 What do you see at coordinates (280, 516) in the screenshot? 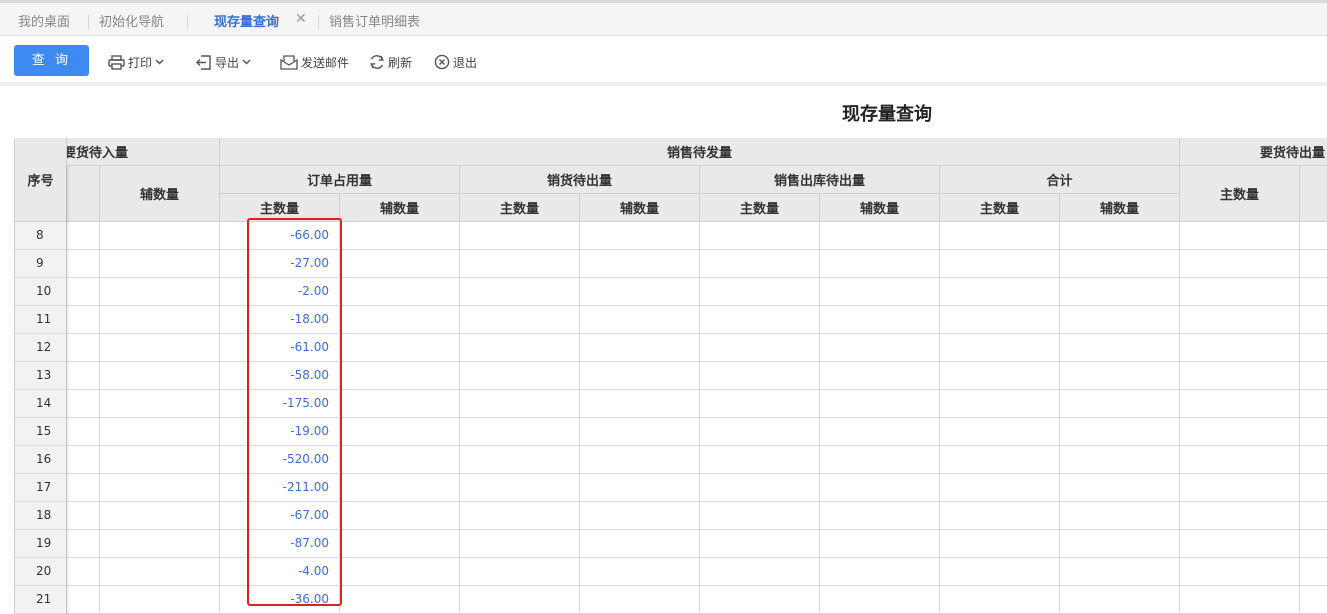
I see `order-main-qty-cell: -67.00` at bounding box center [280, 516].